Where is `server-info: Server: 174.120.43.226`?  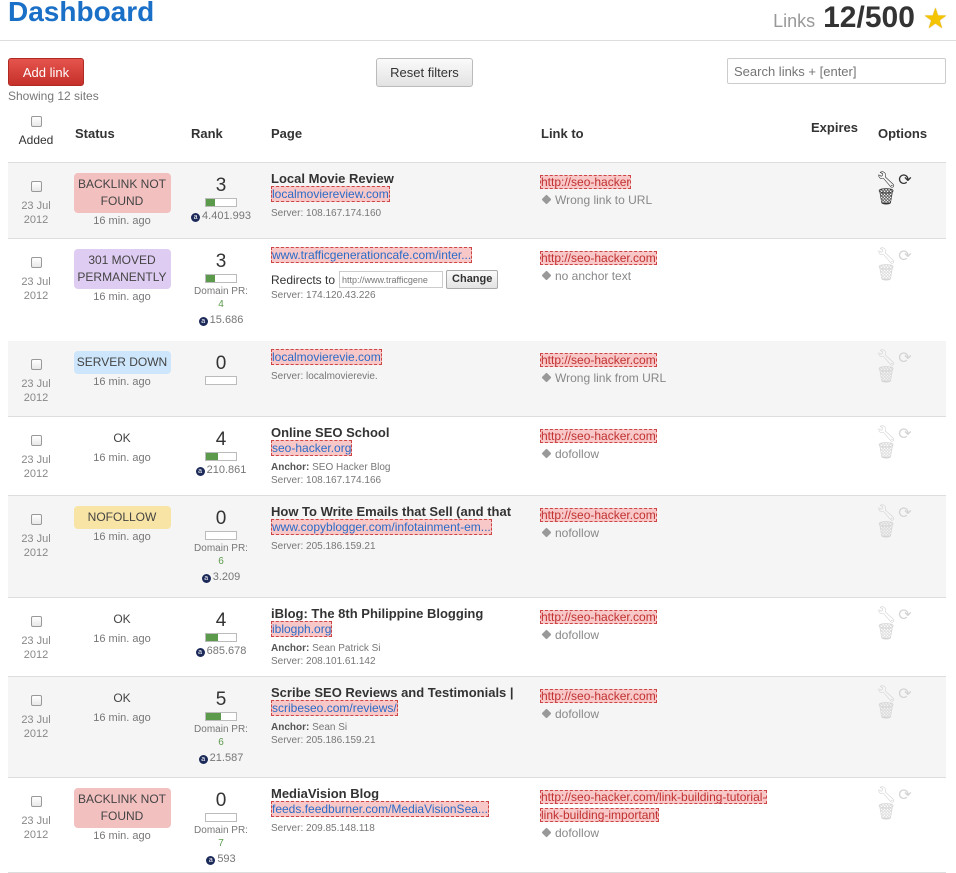 server-info: Server: 174.120.43.226 is located at coordinates (323, 295).